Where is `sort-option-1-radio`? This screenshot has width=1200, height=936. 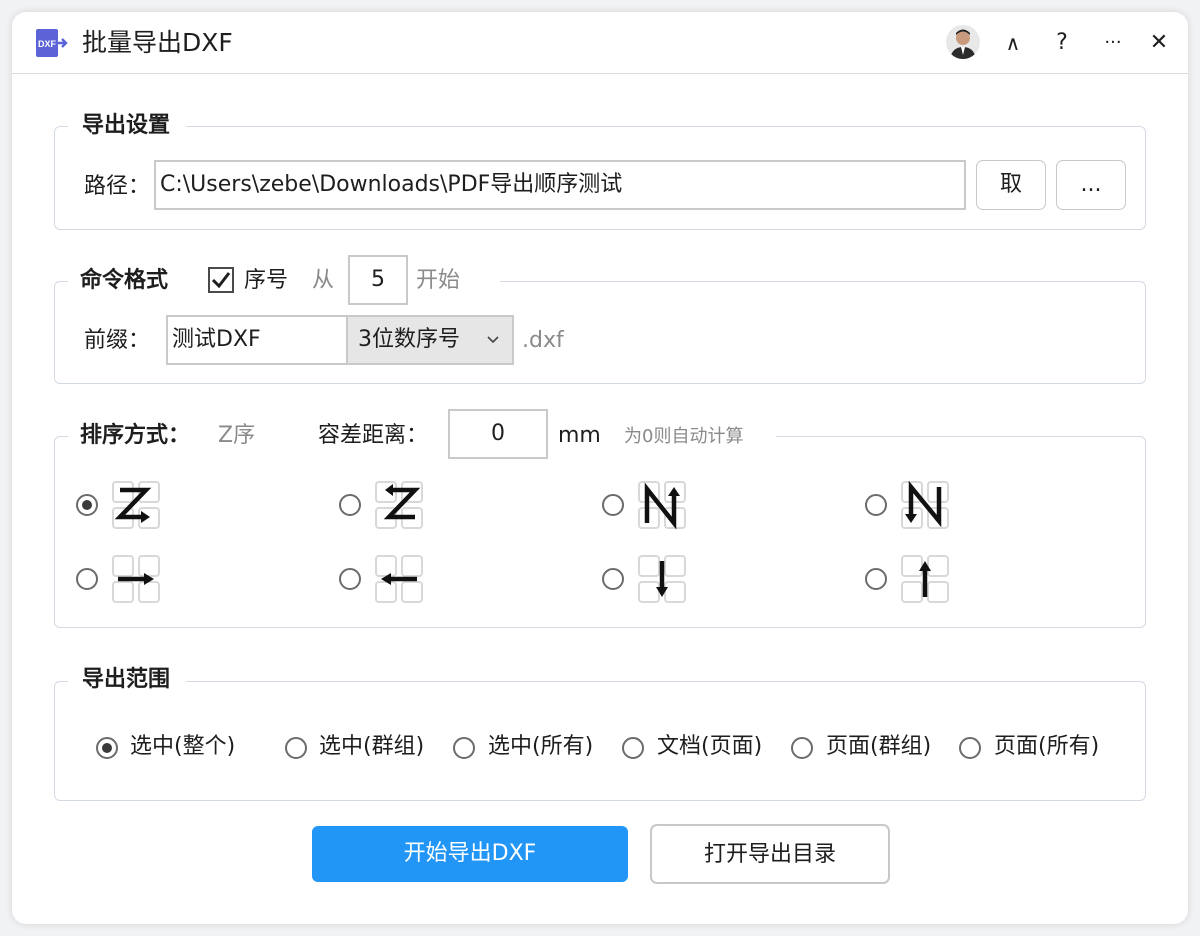
sort-option-1-radio is located at coordinates (87, 505).